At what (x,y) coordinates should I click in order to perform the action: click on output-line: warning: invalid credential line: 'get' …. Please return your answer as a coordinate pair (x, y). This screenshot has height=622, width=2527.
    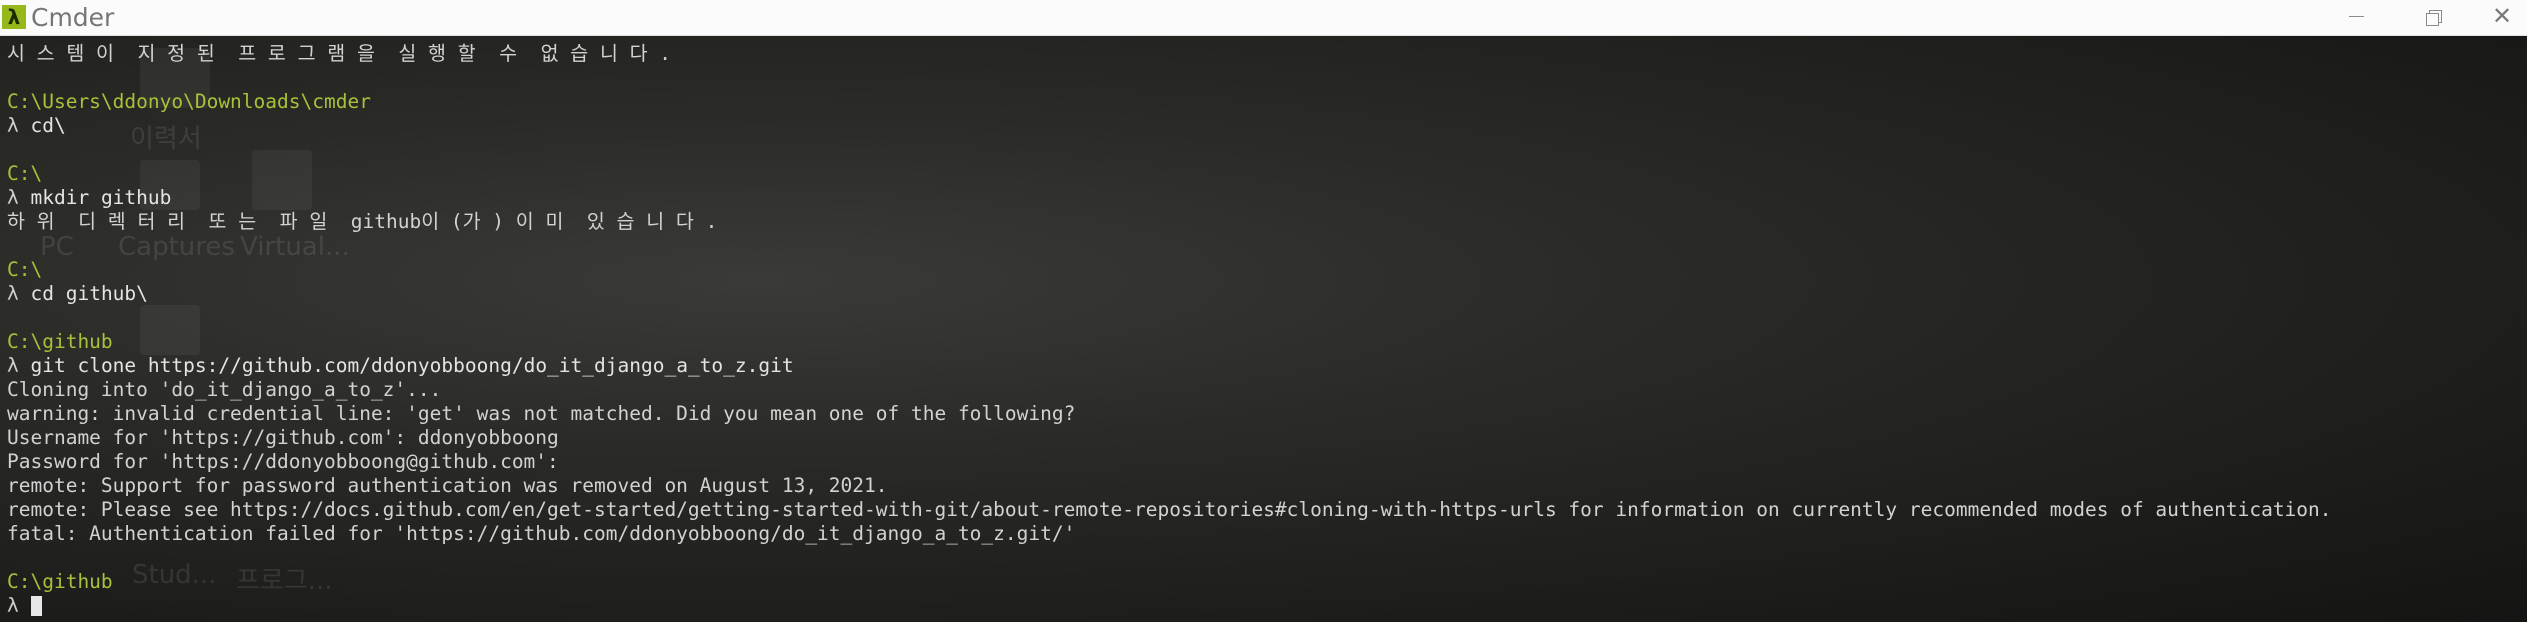
    Looking at the image, I should click on (1264, 414).